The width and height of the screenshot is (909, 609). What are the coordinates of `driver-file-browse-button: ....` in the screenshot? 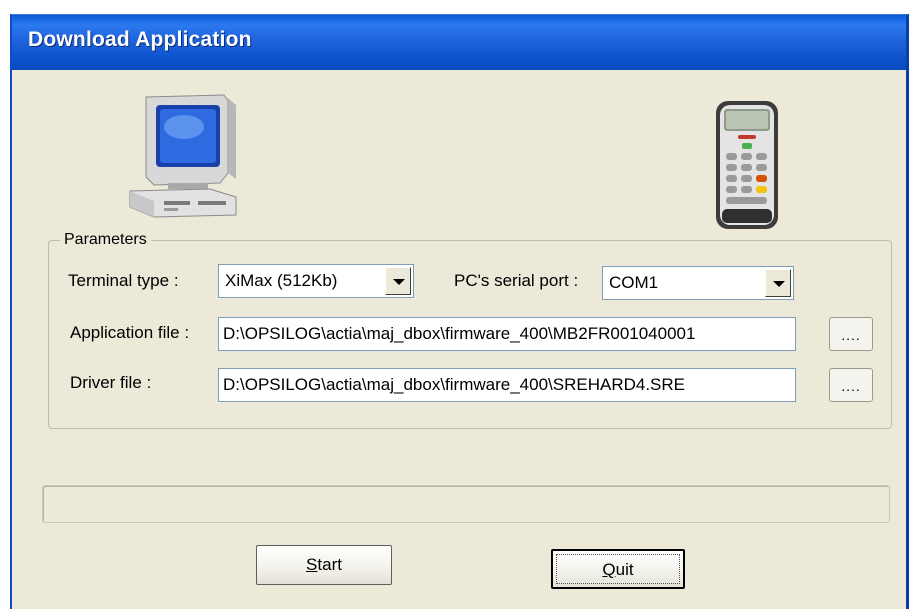 It's located at (851, 385).